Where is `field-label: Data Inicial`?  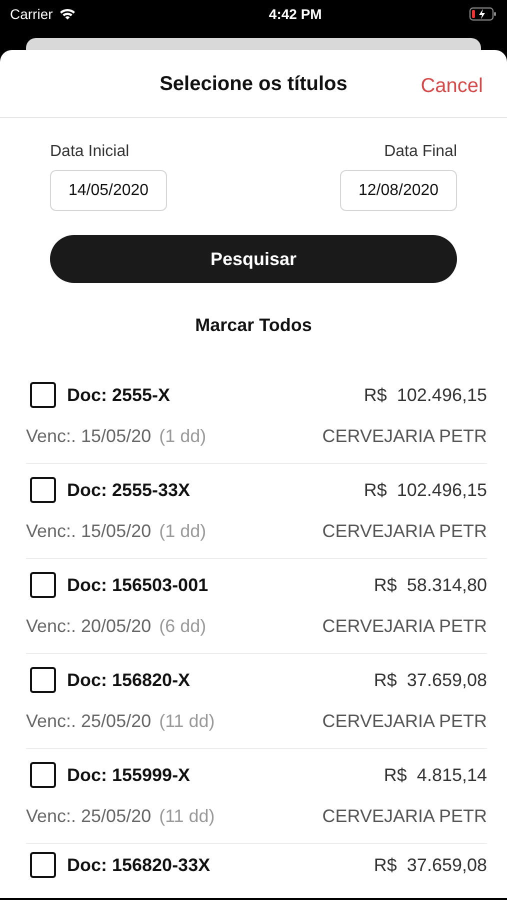
field-label: Data Inicial is located at coordinates (90, 152).